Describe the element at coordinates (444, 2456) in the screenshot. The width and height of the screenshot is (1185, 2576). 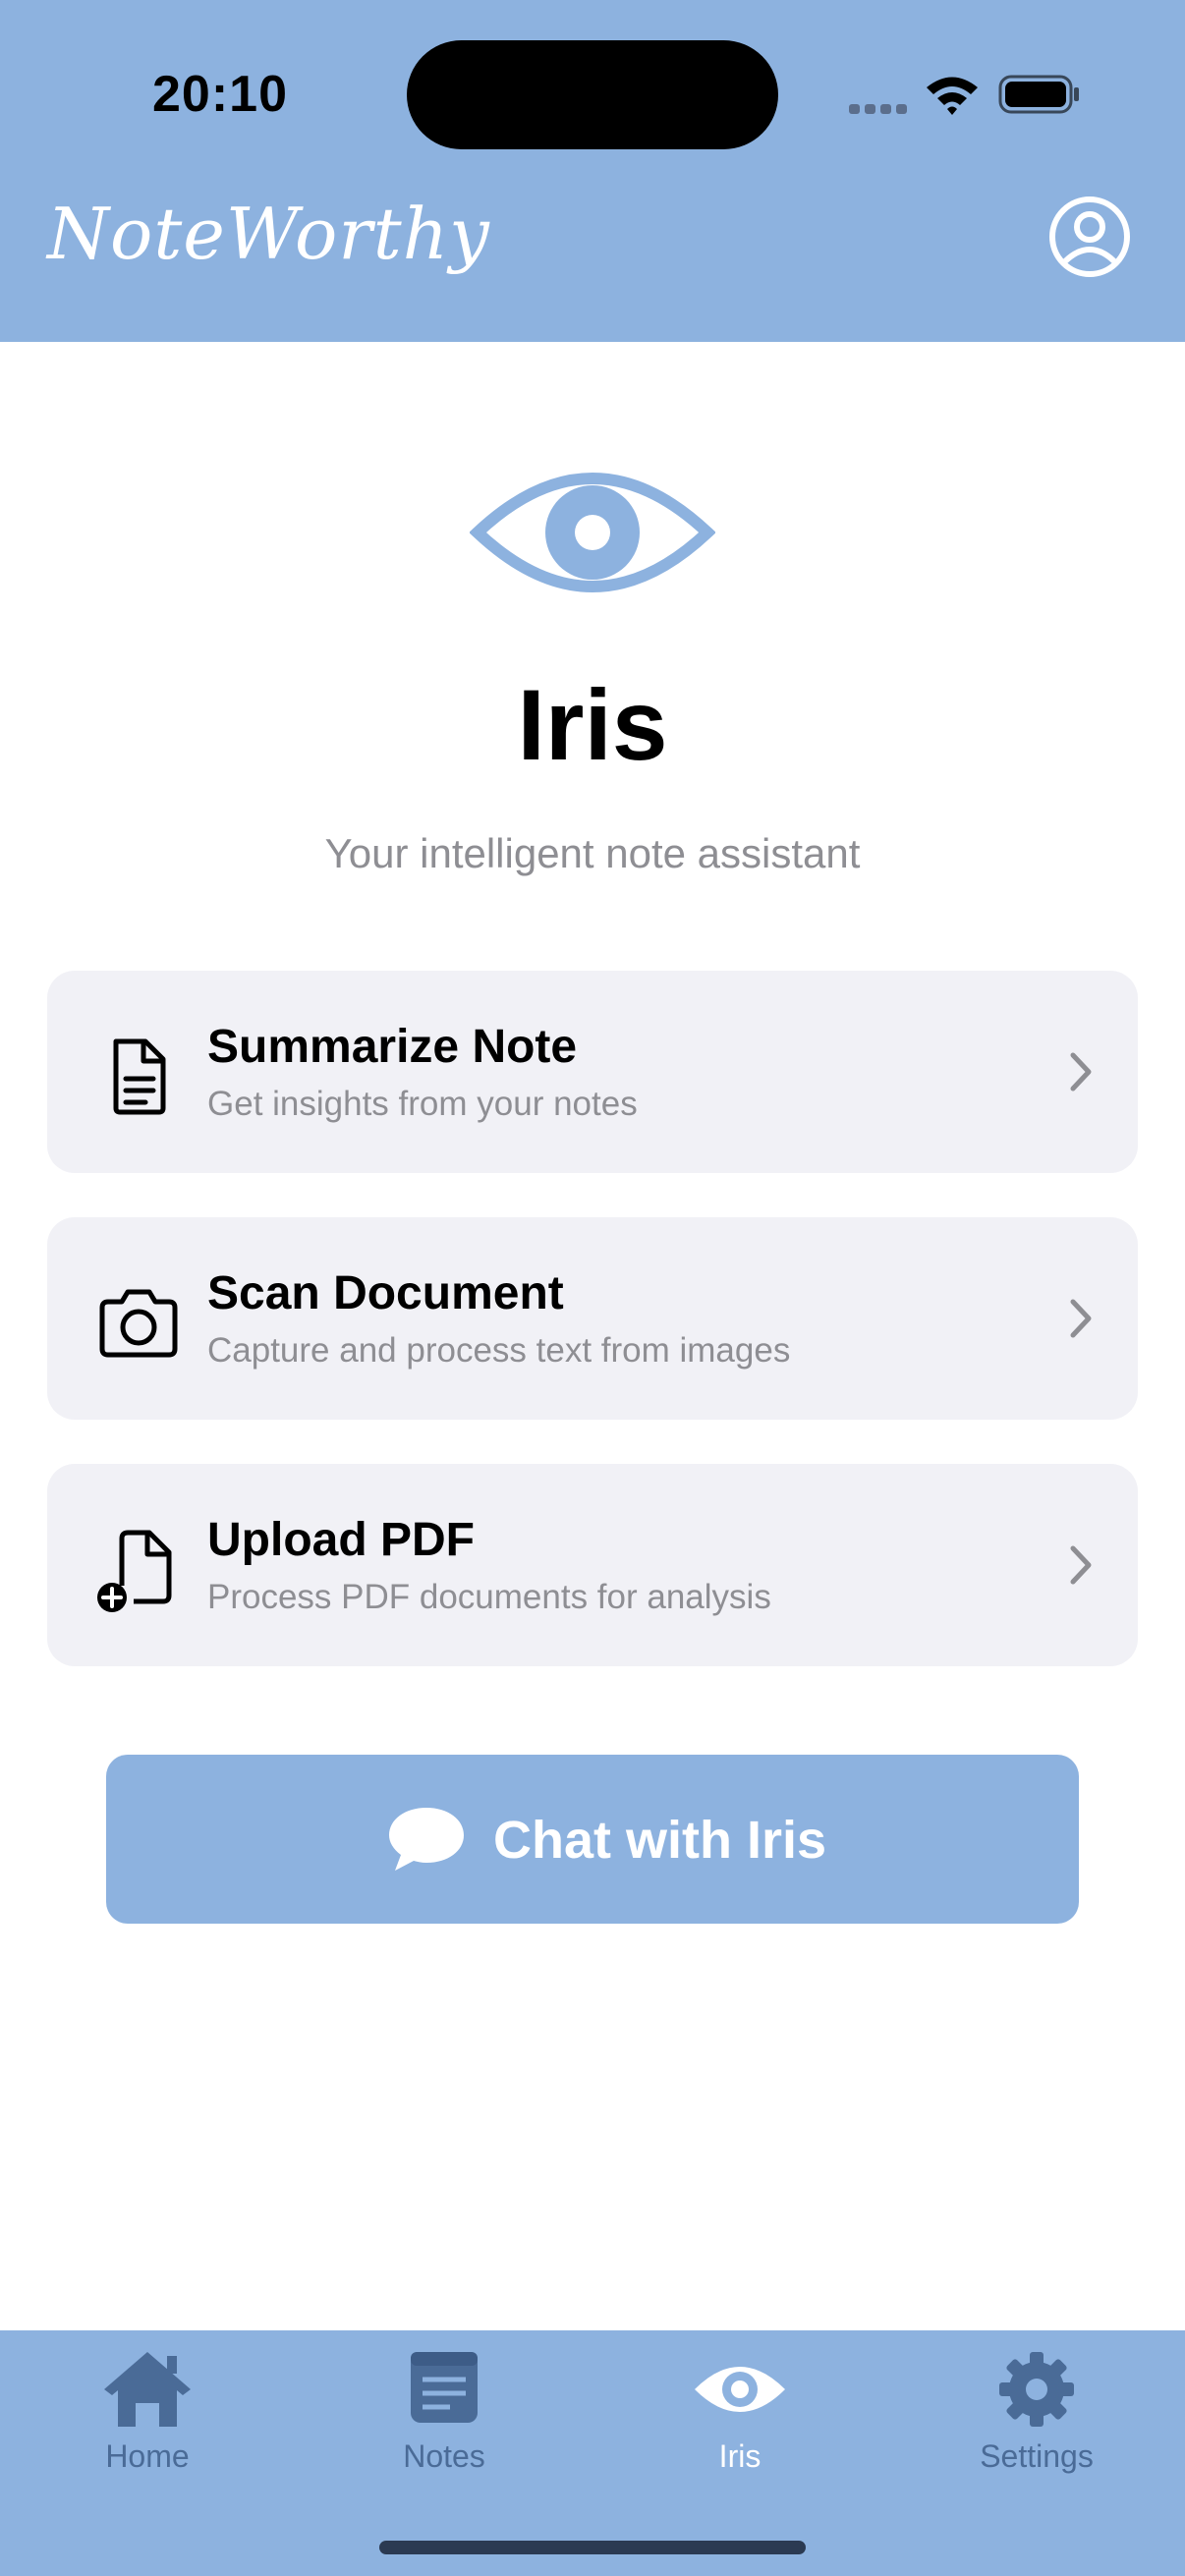
I see `tab-label: Notes` at that location.